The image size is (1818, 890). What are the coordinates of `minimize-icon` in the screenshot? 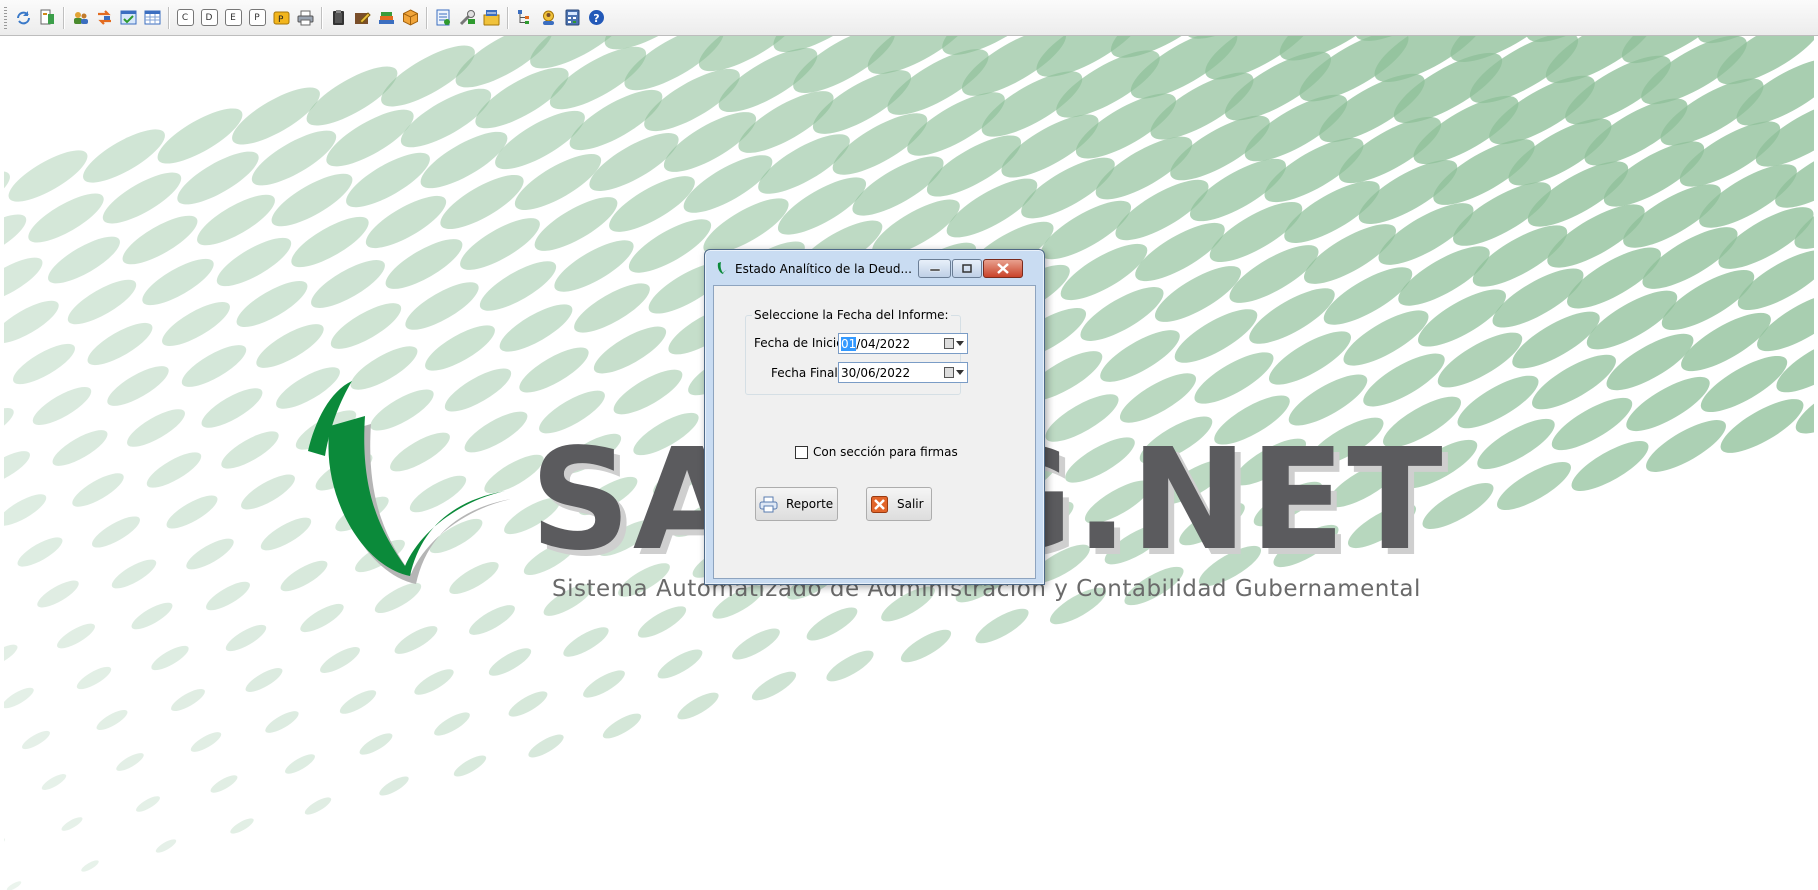 It's located at (934, 269).